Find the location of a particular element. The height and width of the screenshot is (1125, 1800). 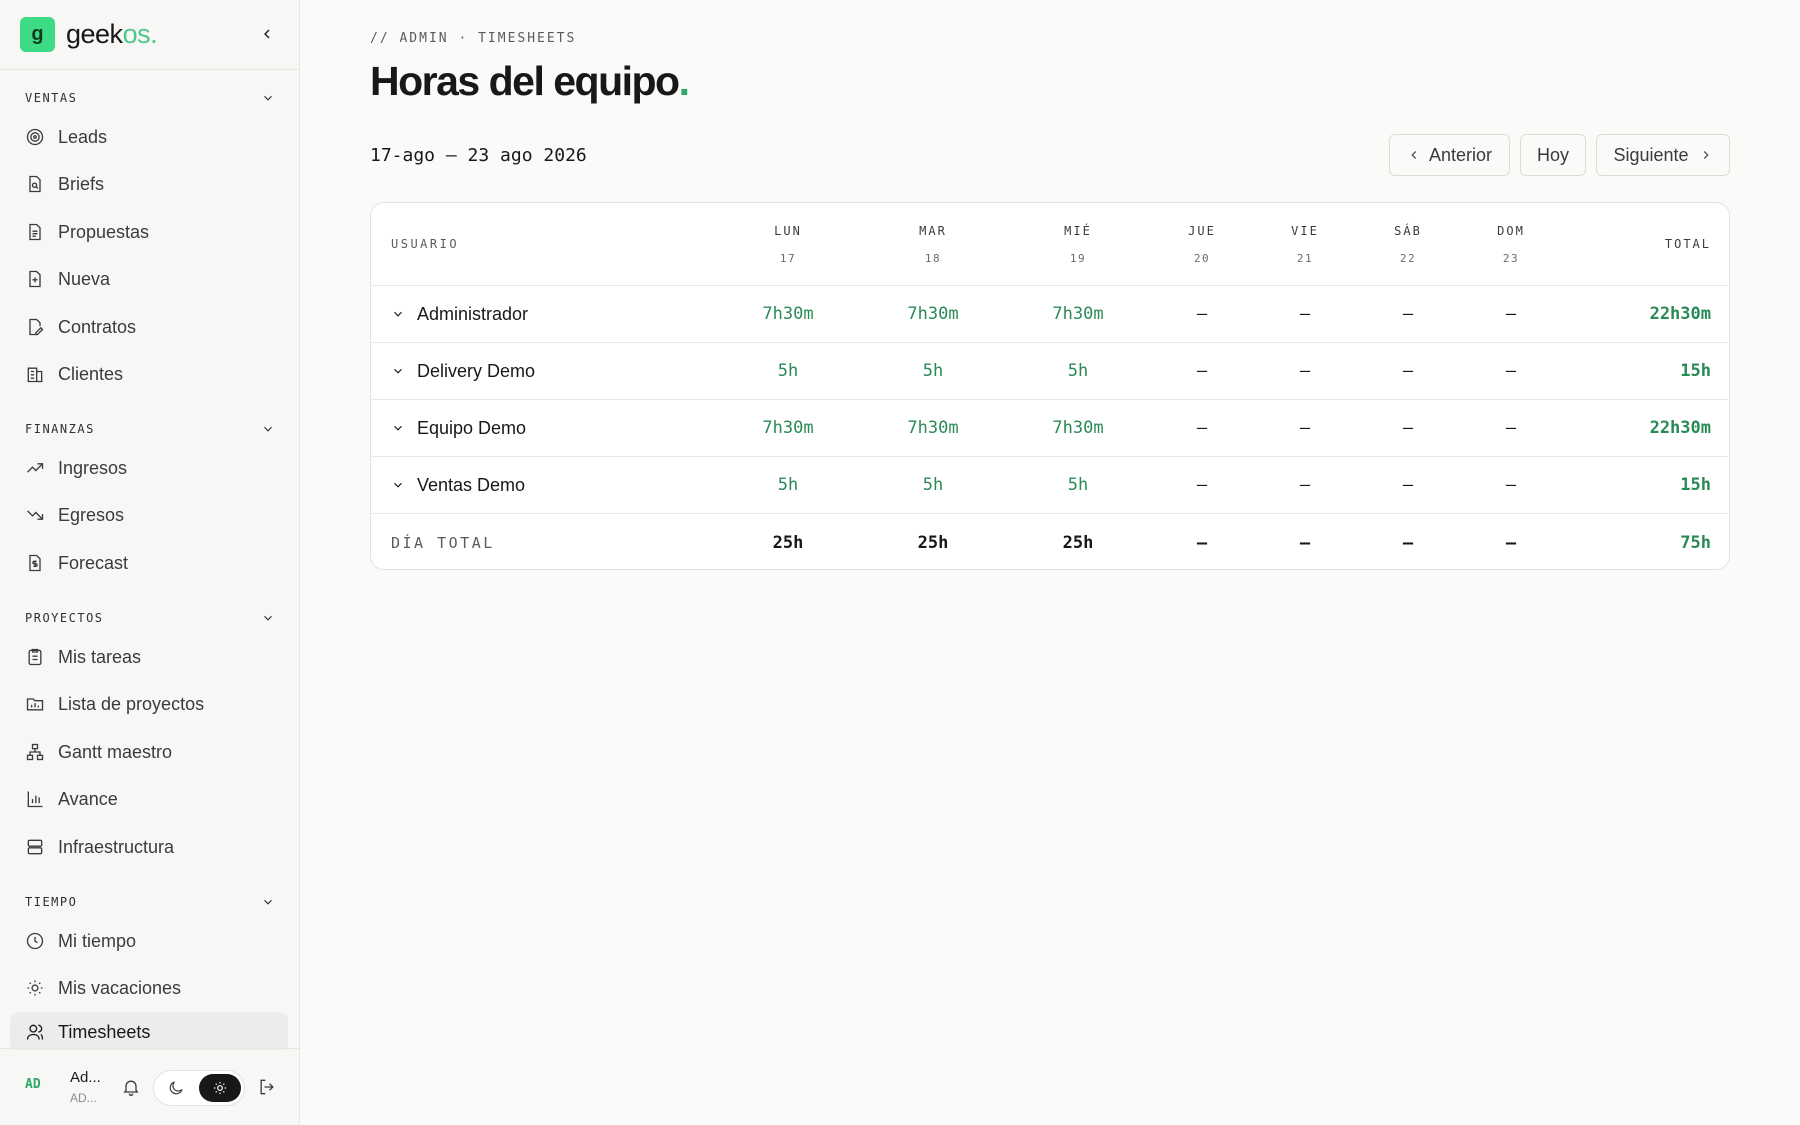

file-text-icon is located at coordinates (35, 232).